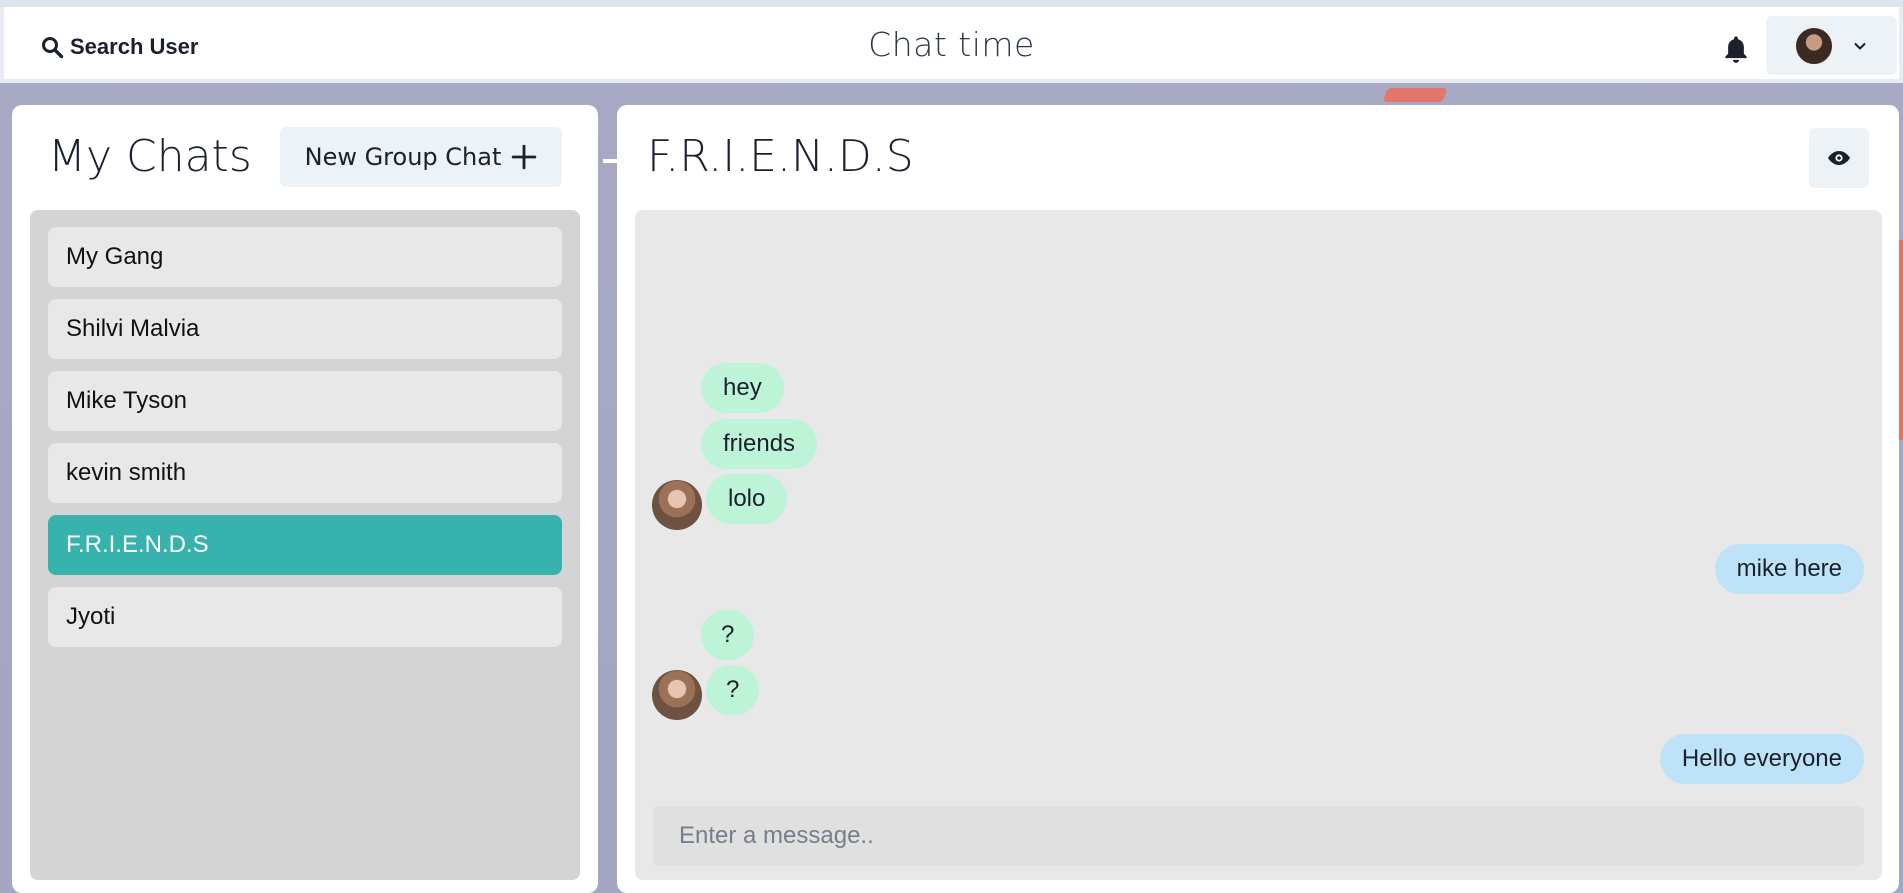 This screenshot has width=1903, height=893. What do you see at coordinates (1789, 569) in the screenshot?
I see `message-bubble: mike here` at bounding box center [1789, 569].